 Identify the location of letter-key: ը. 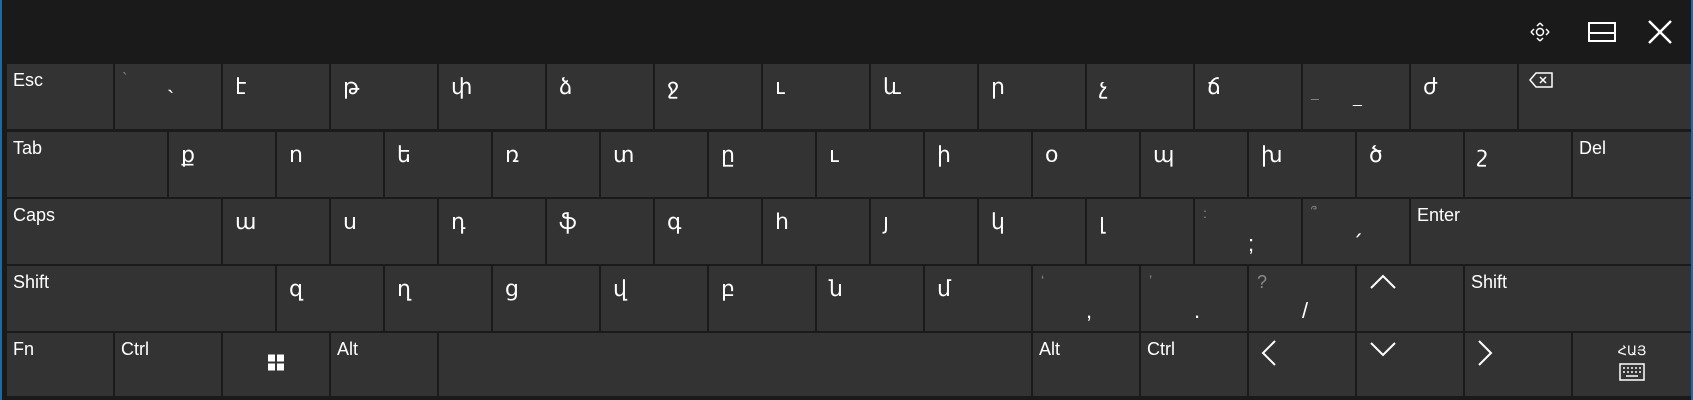
(762, 164).